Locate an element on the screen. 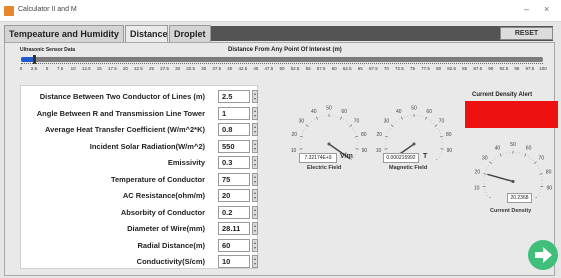 The height and width of the screenshot is (278, 561). param-value-input: 0.8 is located at coordinates (234, 129).